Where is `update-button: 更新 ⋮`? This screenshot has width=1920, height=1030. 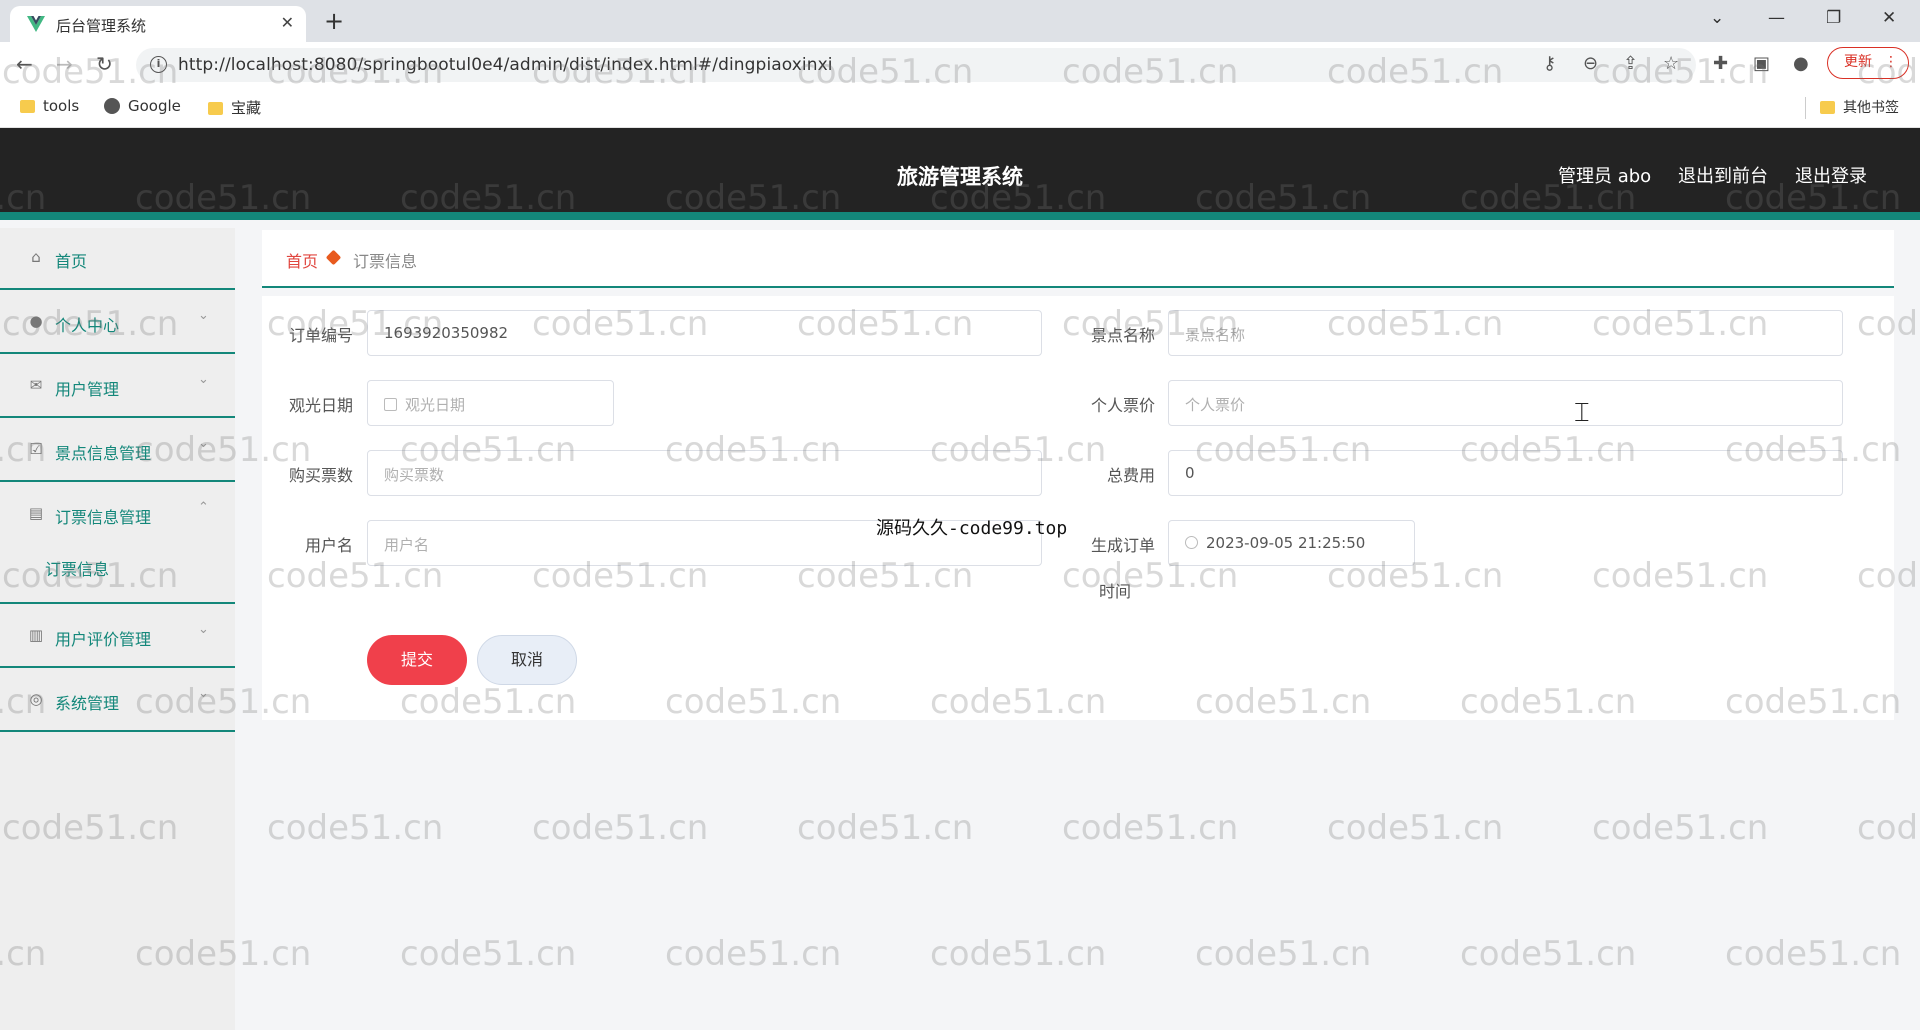
update-button: 更新 ⋮ is located at coordinates (1868, 63).